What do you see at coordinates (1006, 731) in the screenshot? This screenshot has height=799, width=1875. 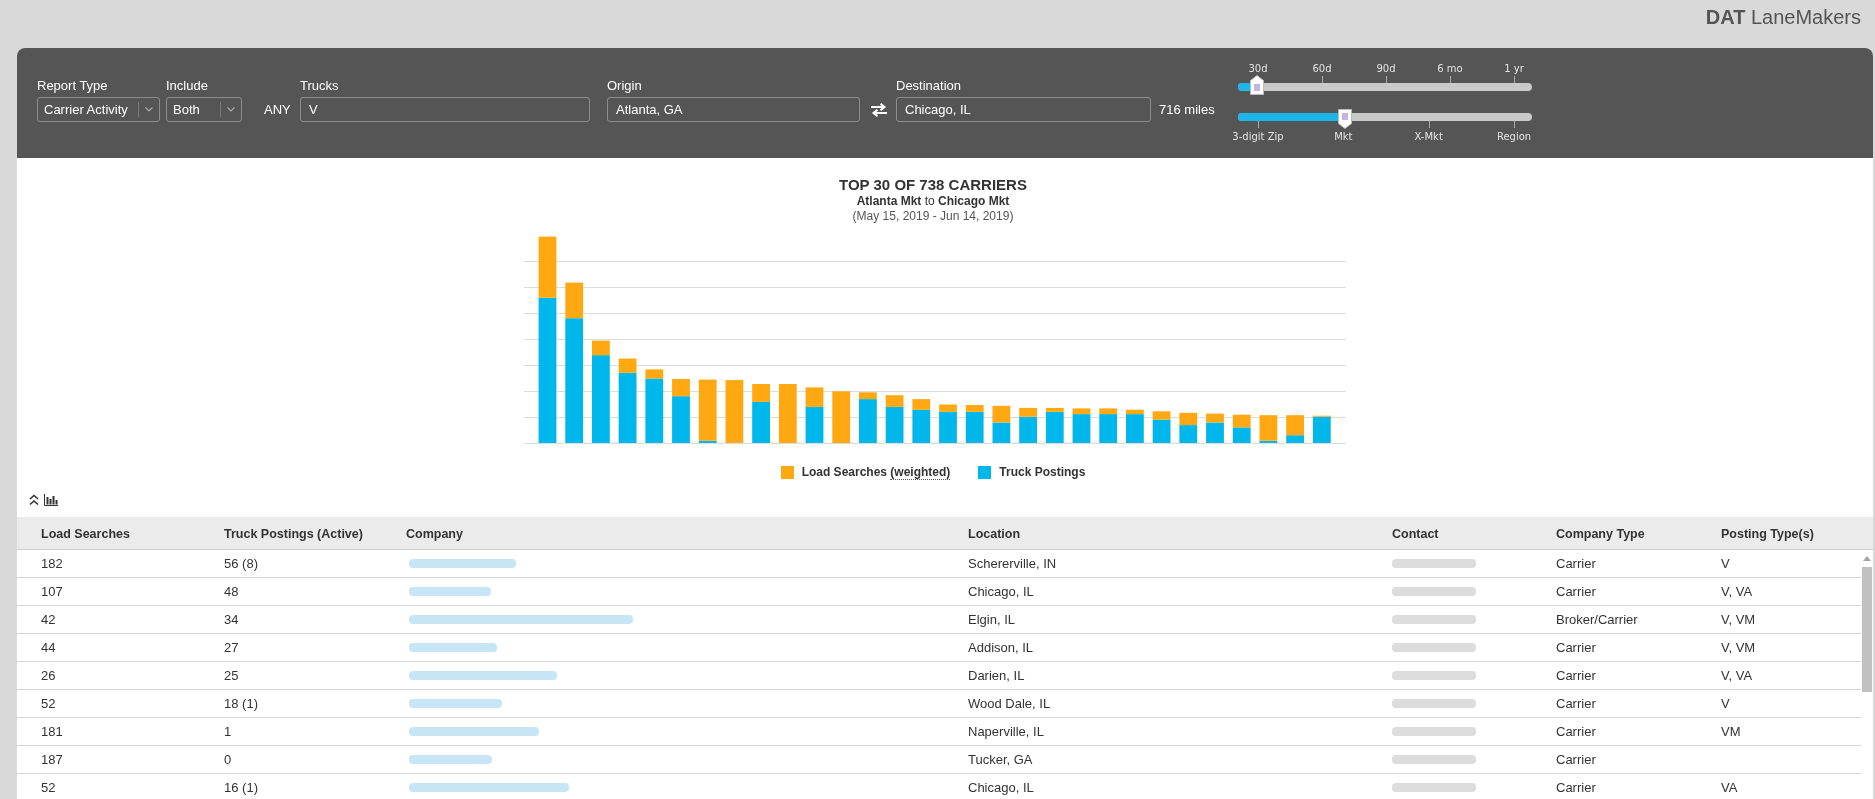 I see `table-cell: Naperville, IL` at bounding box center [1006, 731].